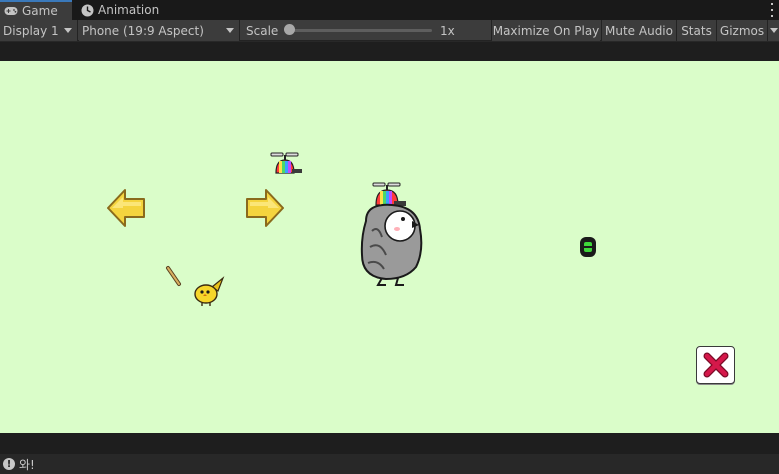 Image resolution: width=779 pixels, height=474 pixels. I want to click on tab-options-menu-icon, so click(772, 10).